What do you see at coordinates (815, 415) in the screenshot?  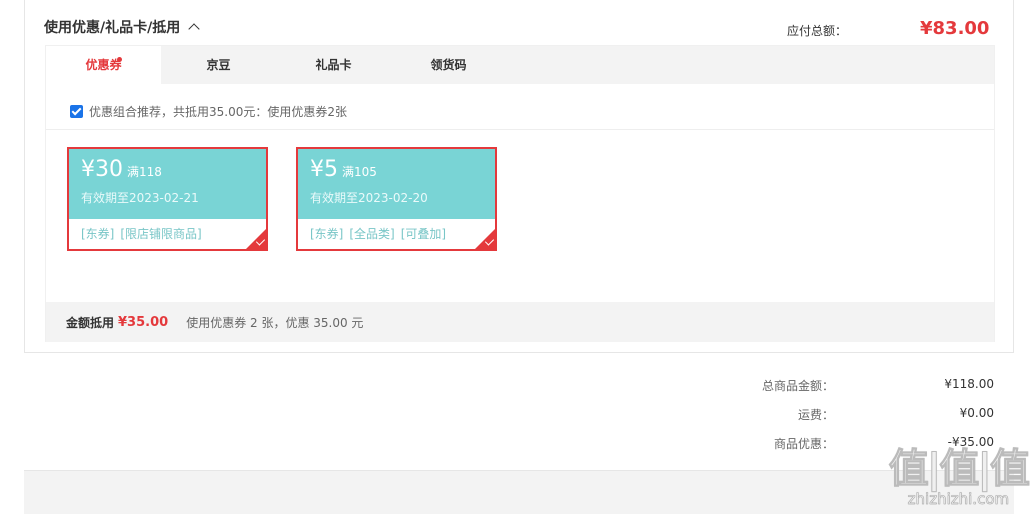 I see `shipping-label: 运费：` at bounding box center [815, 415].